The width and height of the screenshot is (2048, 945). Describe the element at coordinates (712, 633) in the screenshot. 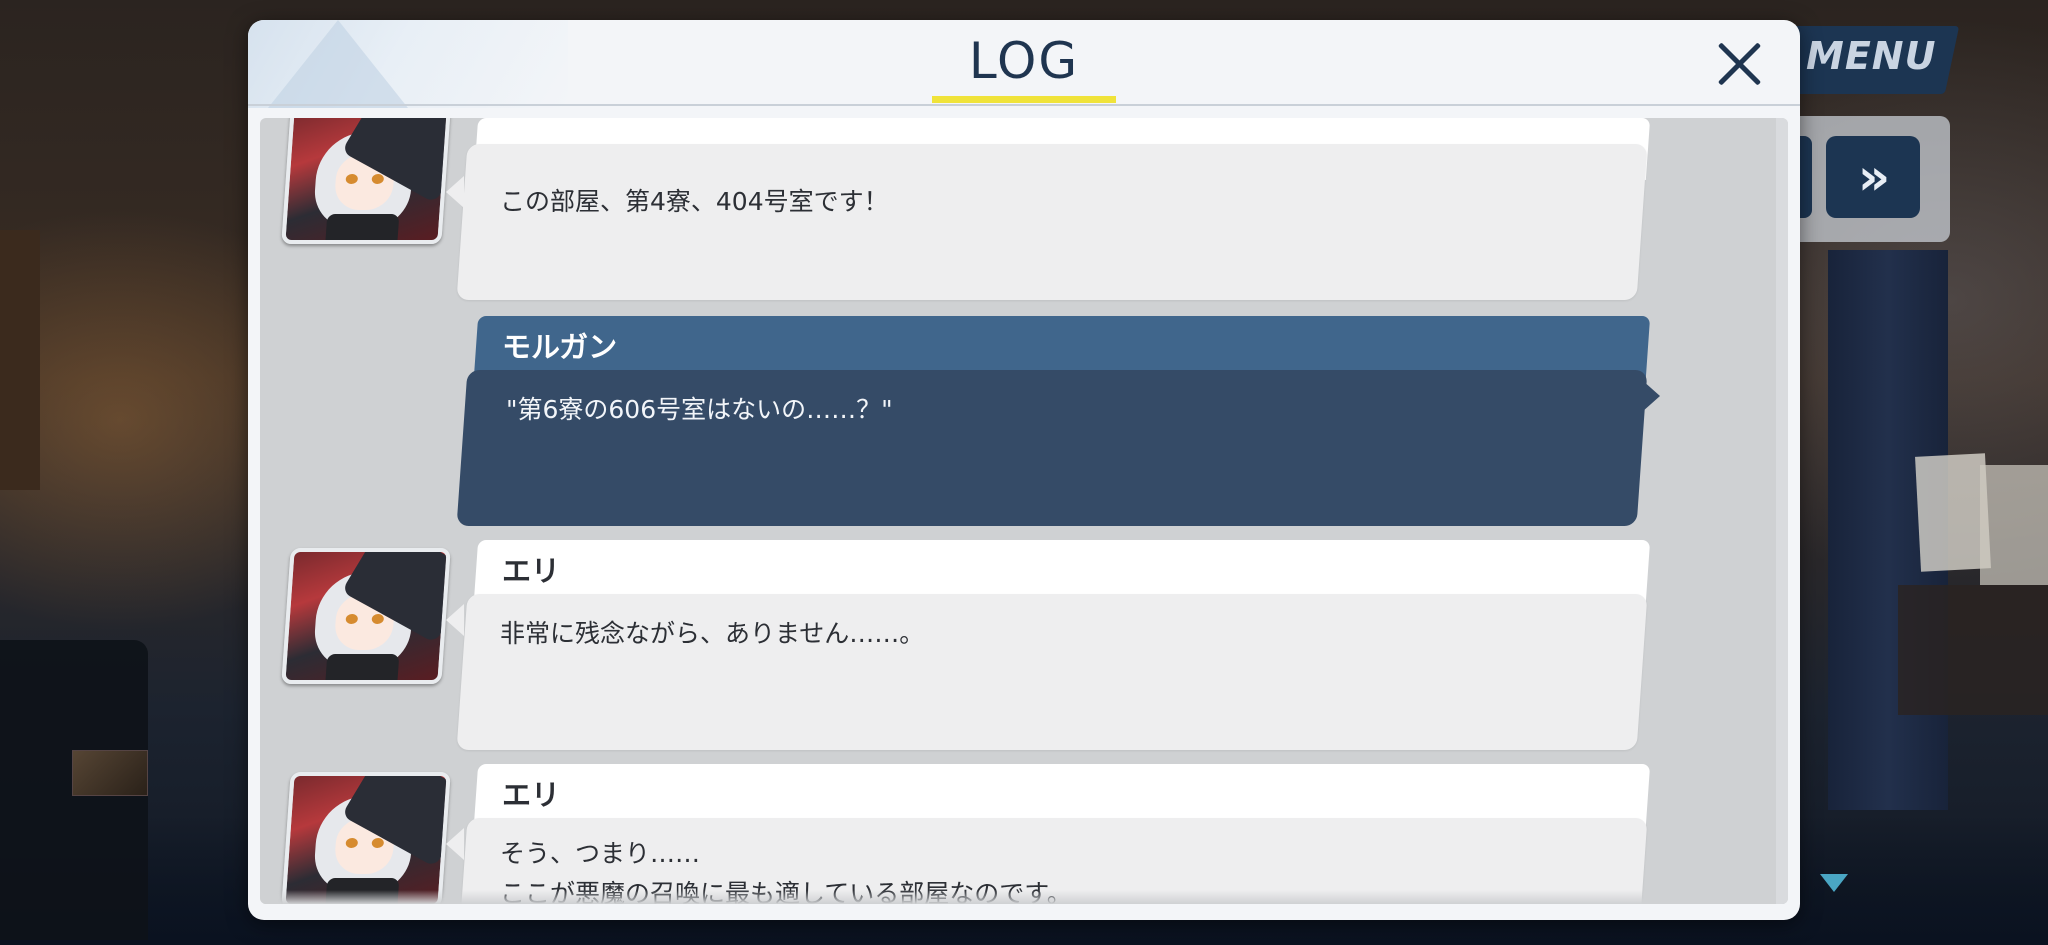

I see `message-text: 非常に残念ながら、ありません……。` at that location.